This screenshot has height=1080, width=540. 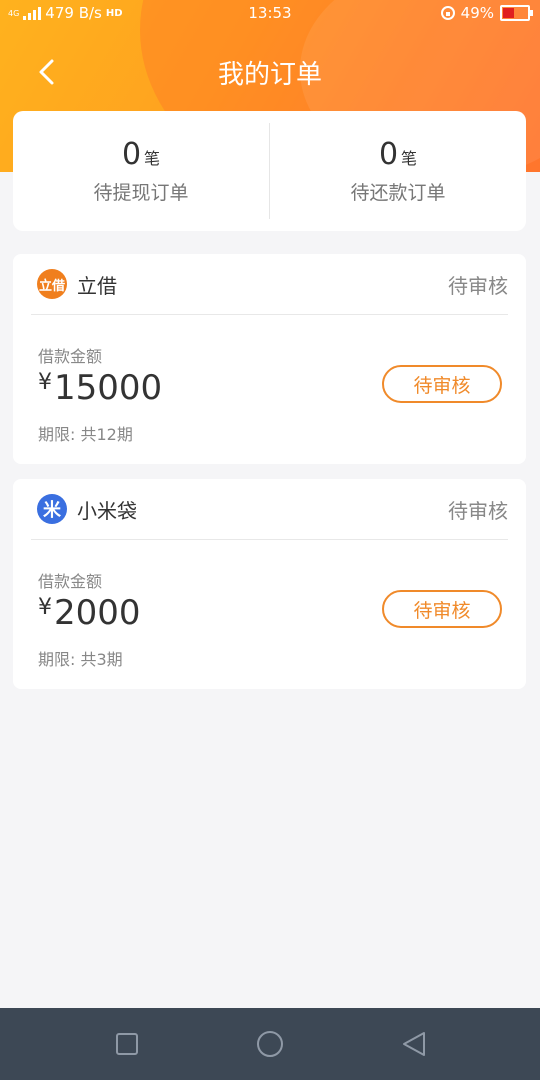 I want to click on status-bar: 4G 479 B/s HD 13:53 49%, so click(x=270, y=14).